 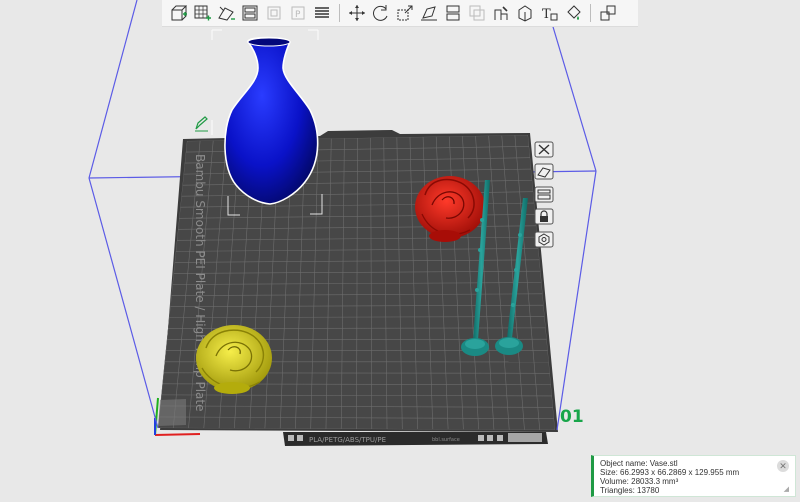 I want to click on plate-toolbar, so click(x=546, y=196).